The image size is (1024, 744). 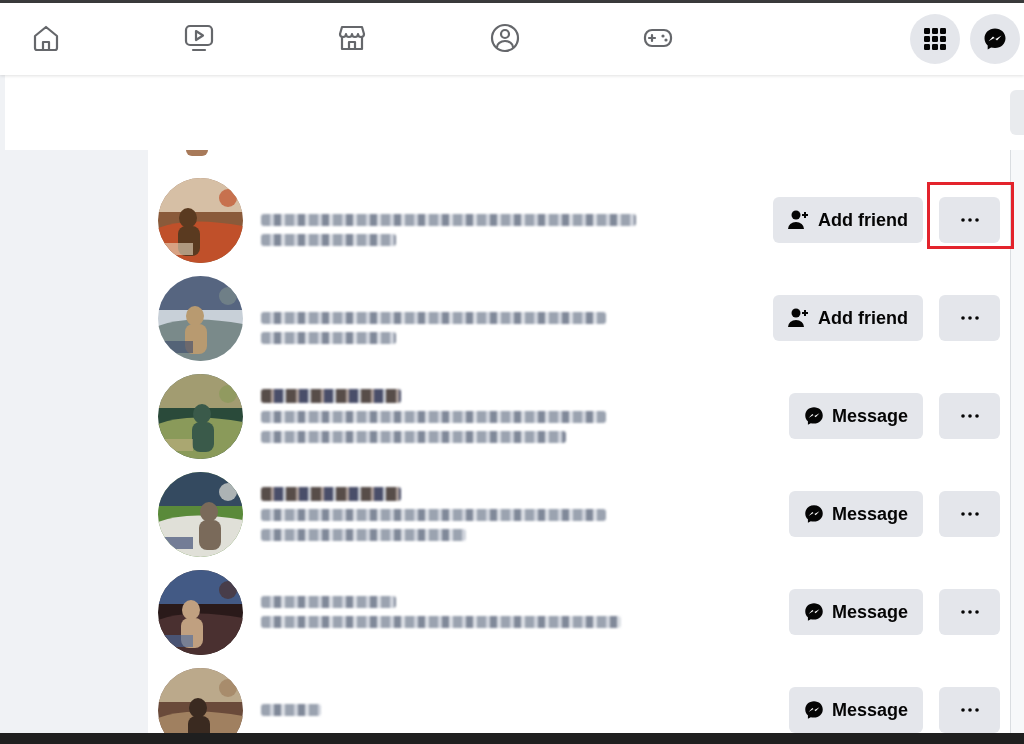 What do you see at coordinates (504, 37) in the screenshot?
I see `people-icon` at bounding box center [504, 37].